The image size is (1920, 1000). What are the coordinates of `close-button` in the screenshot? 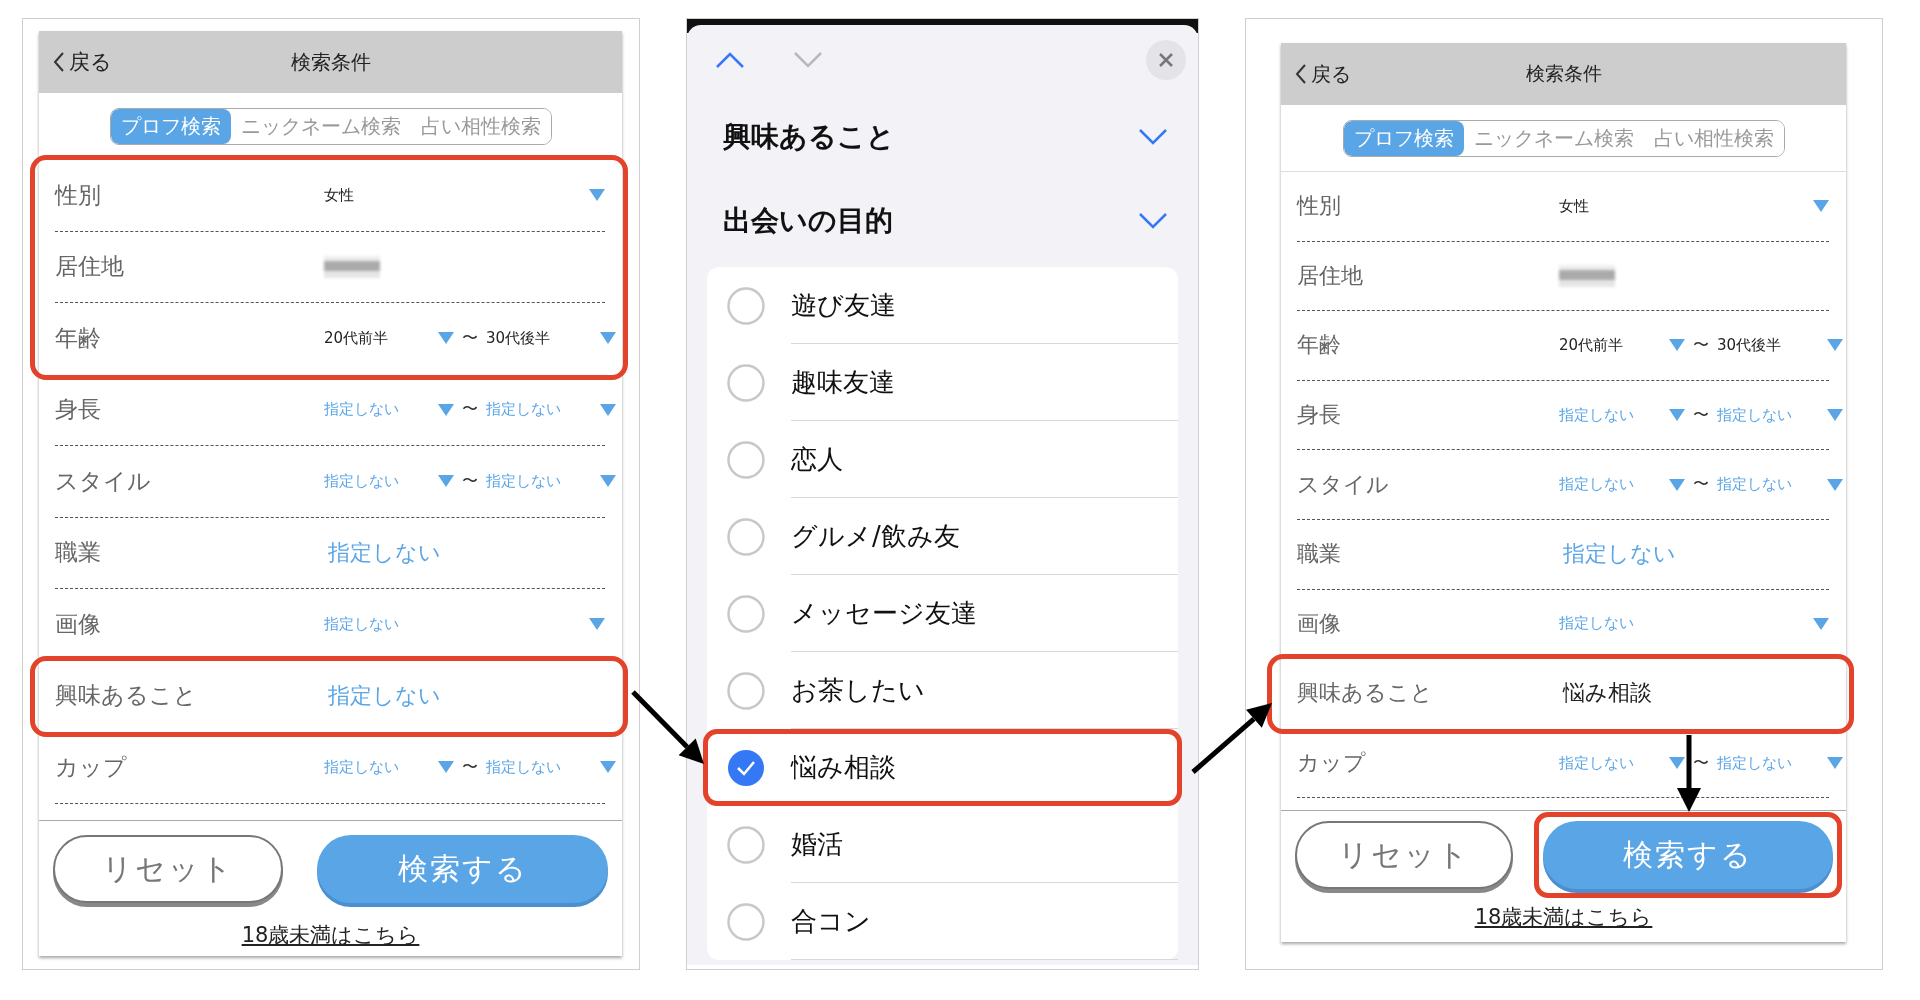 It's located at (1166, 60).